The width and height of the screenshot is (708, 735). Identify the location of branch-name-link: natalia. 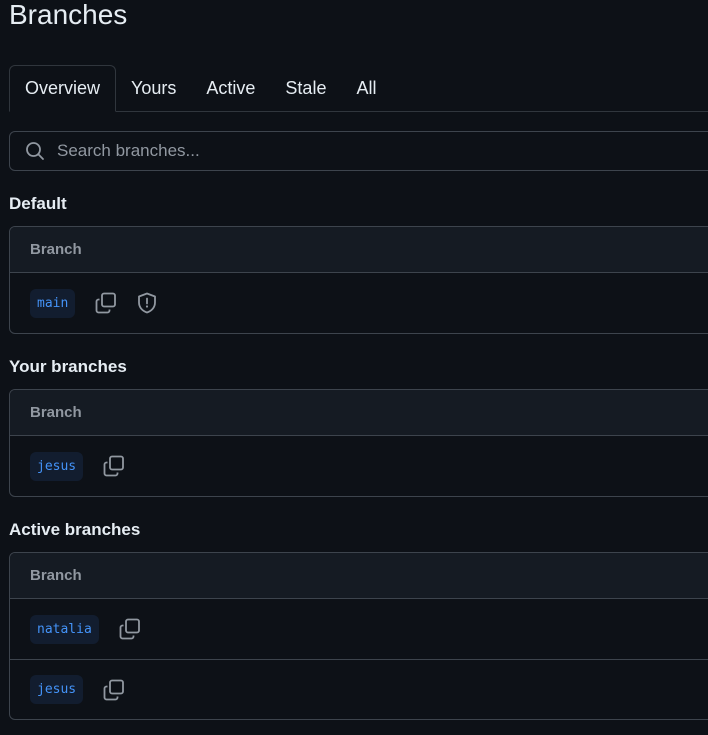
(64, 629).